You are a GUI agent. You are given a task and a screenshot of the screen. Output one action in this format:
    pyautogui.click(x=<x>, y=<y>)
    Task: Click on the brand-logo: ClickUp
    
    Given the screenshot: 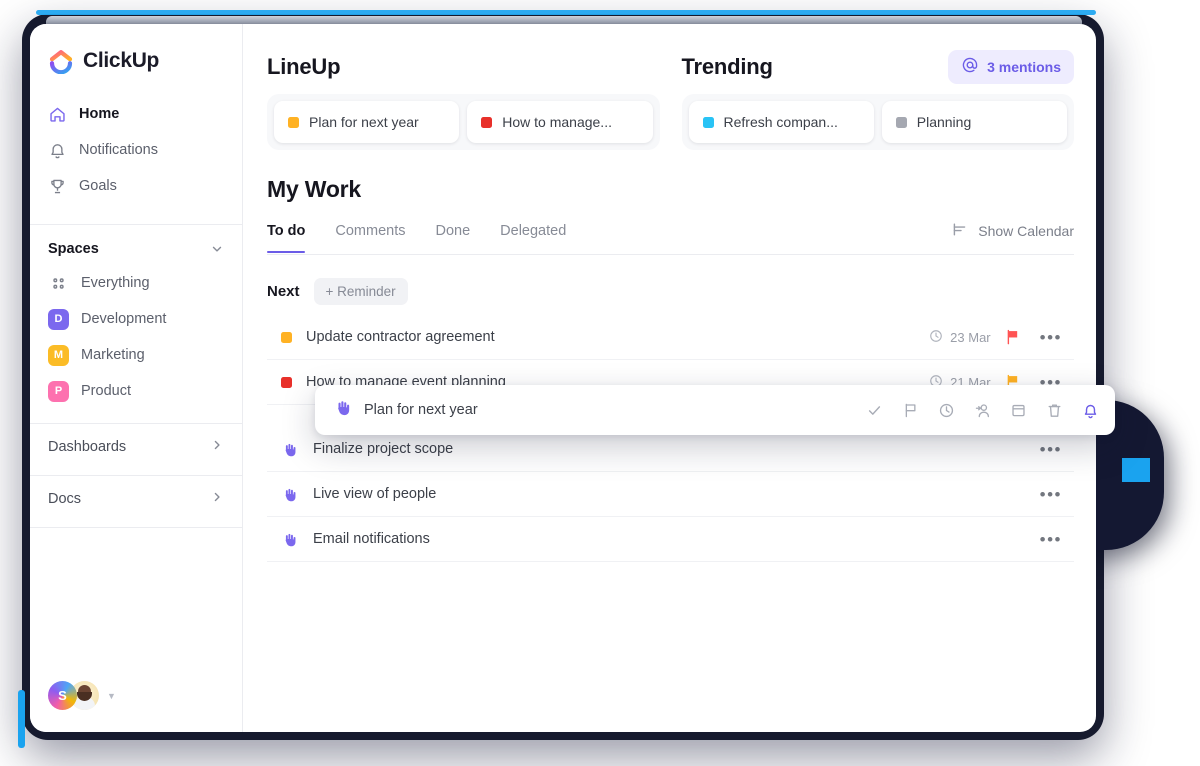 What is the action you would take?
    pyautogui.click(x=136, y=60)
    